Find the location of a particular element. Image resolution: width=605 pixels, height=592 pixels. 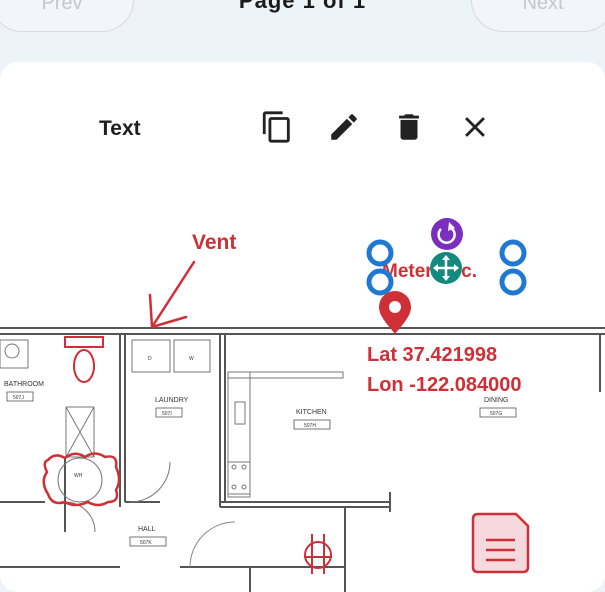

room-code-bathroom: 507J is located at coordinates (18, 398).